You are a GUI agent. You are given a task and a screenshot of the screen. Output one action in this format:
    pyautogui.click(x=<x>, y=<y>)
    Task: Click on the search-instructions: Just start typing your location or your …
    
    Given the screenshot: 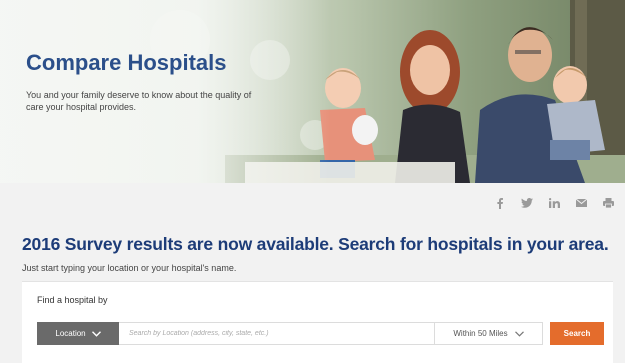 What is the action you would take?
    pyautogui.click(x=129, y=268)
    